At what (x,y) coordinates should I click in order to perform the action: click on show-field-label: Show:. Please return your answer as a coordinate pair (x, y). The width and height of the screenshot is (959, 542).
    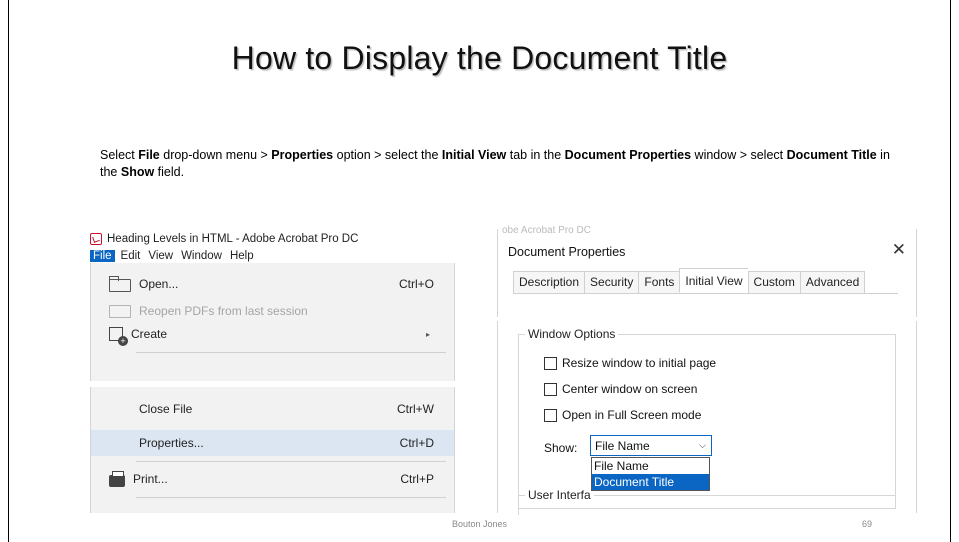
    Looking at the image, I should click on (561, 448).